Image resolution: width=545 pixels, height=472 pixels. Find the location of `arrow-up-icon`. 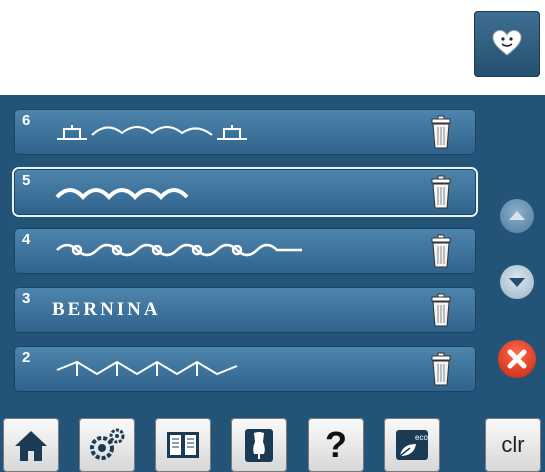

arrow-up-icon is located at coordinates (517, 215).